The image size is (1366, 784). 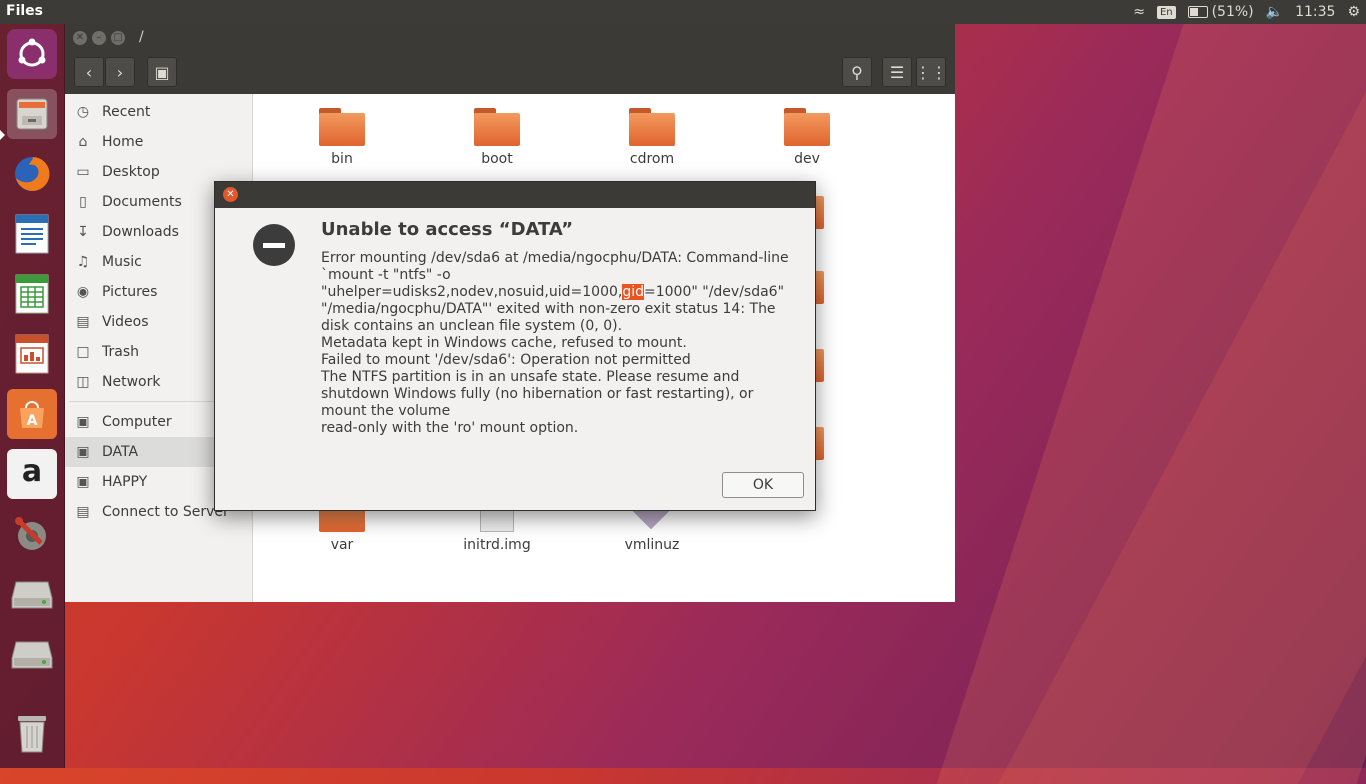 I want to click on list-view-button: ☰, so click(x=897, y=72).